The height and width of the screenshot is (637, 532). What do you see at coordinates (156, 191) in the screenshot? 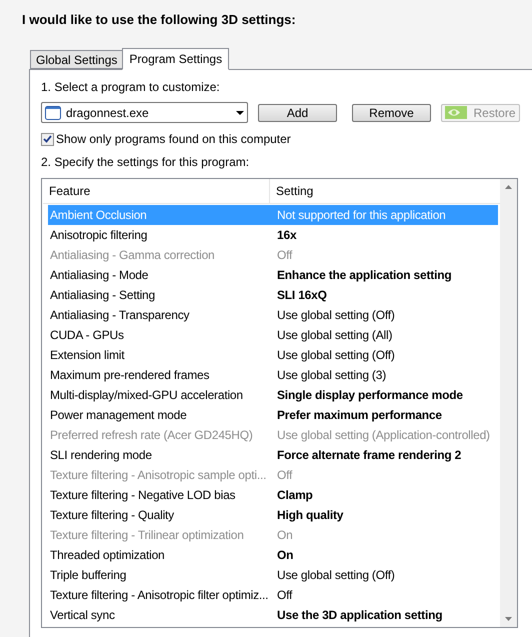
I see `column-header: Feature` at bounding box center [156, 191].